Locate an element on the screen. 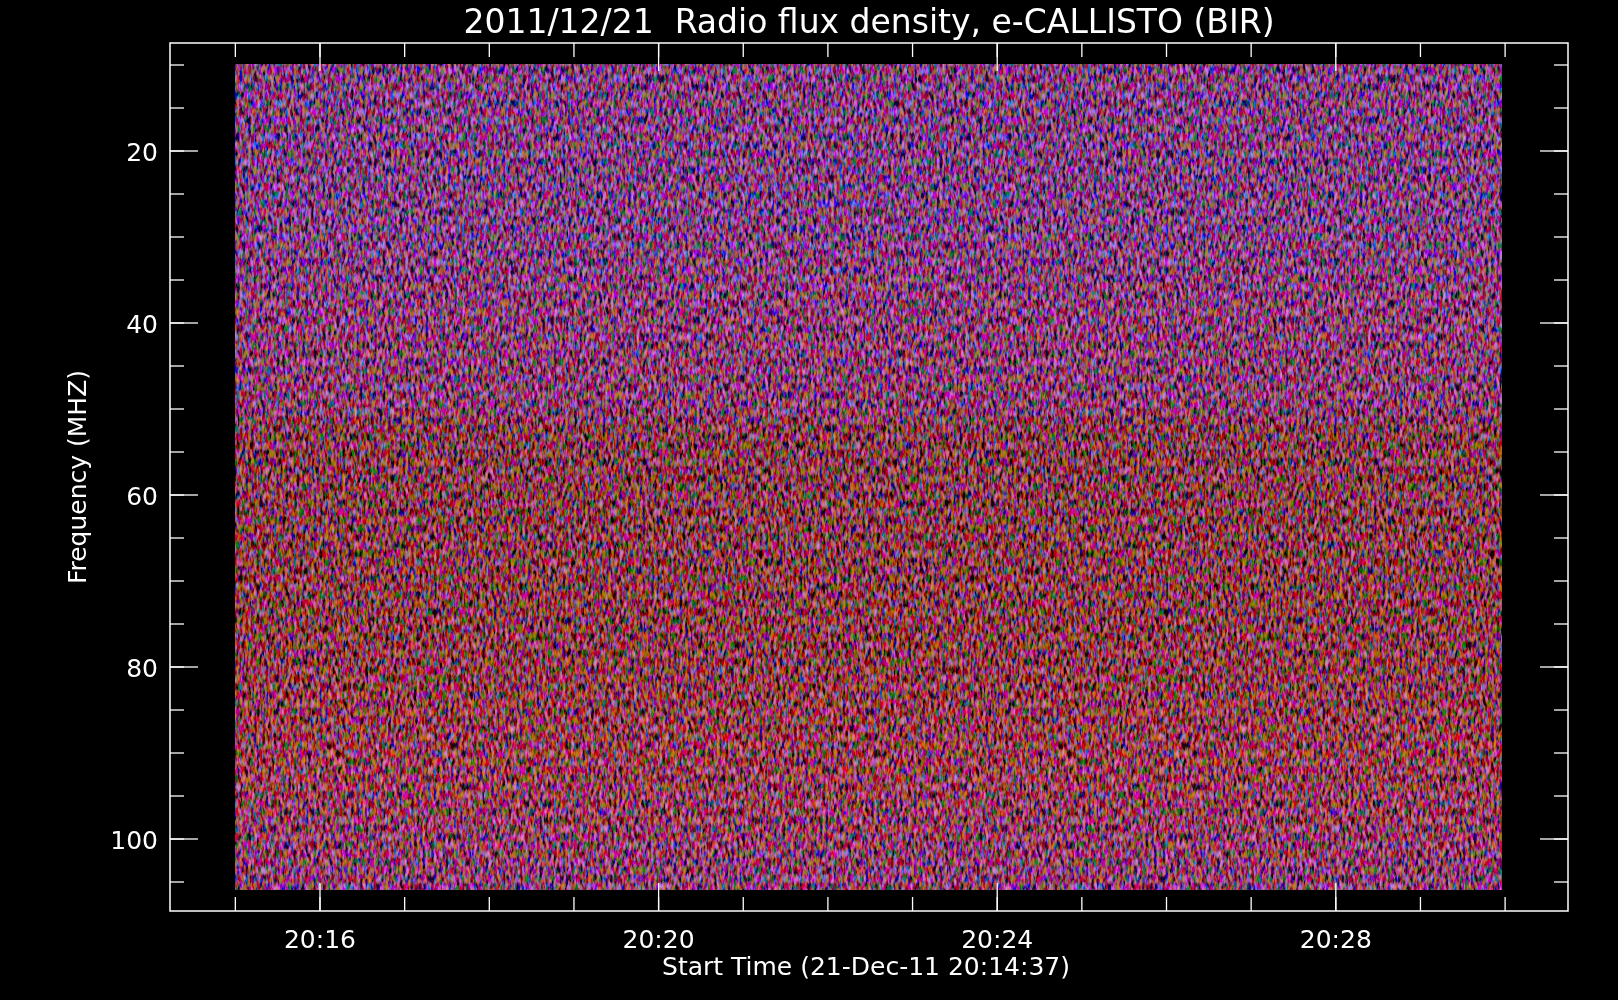  axis-tick-label: 20:24 is located at coordinates (997, 939).